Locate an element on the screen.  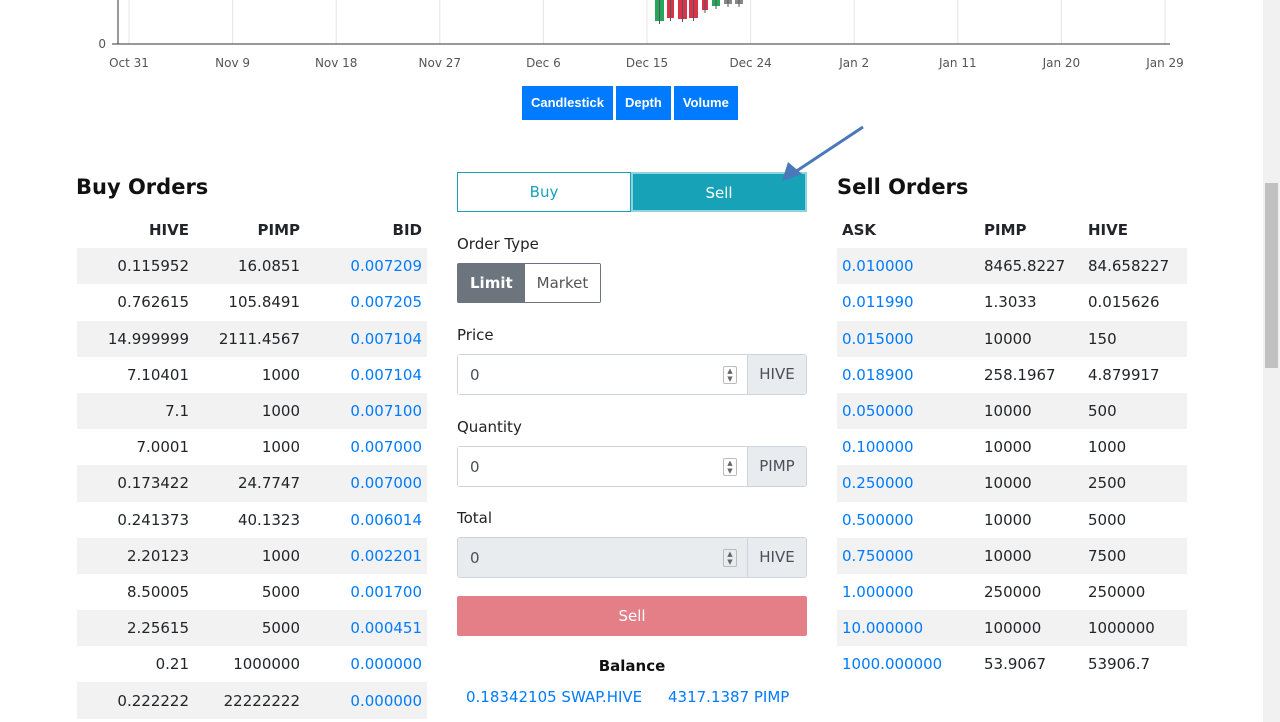
buy-cell: 24.7747 is located at coordinates (268, 483).